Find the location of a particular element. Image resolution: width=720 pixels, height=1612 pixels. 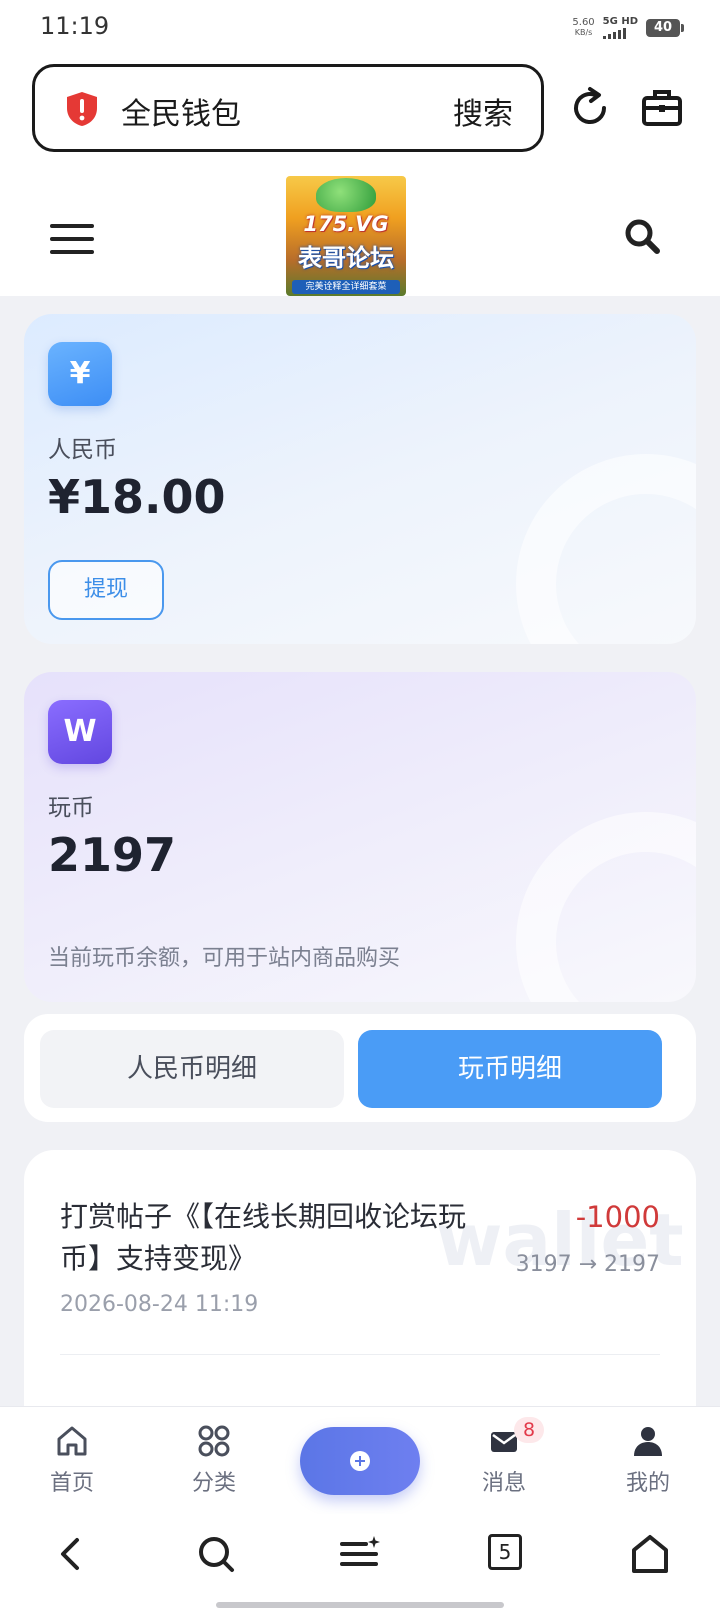

detail-tabs: 人民币明细 玩币明细 is located at coordinates (360, 1068).